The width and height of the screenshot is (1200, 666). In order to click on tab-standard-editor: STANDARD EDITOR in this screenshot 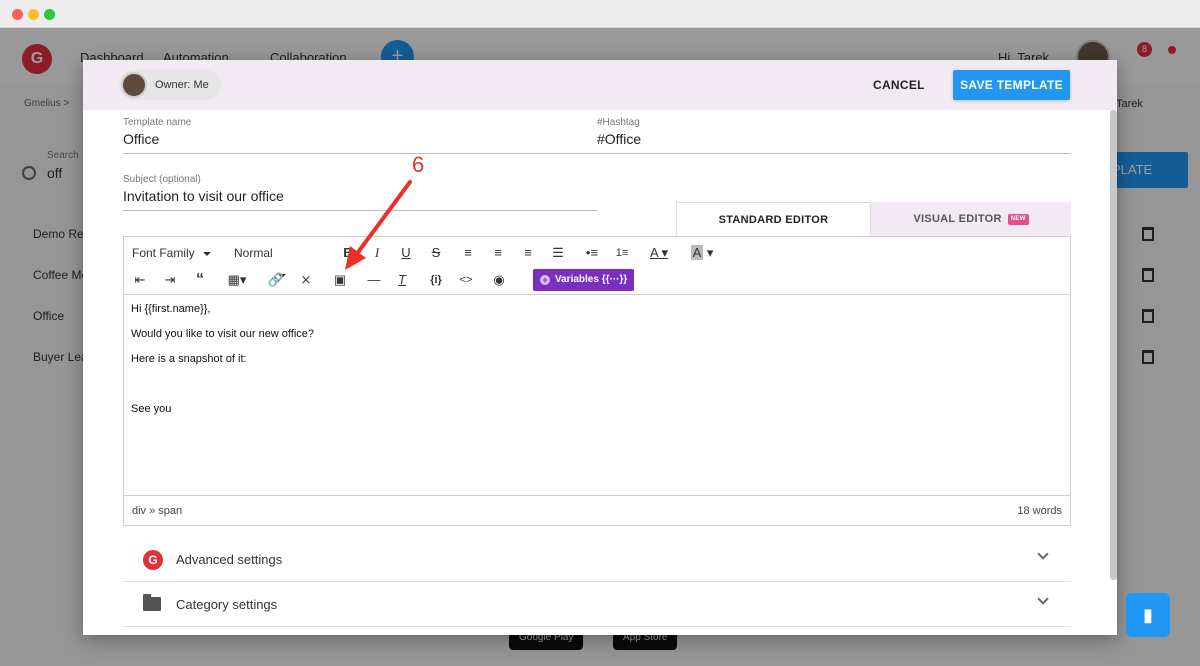, I will do `click(773, 219)`.